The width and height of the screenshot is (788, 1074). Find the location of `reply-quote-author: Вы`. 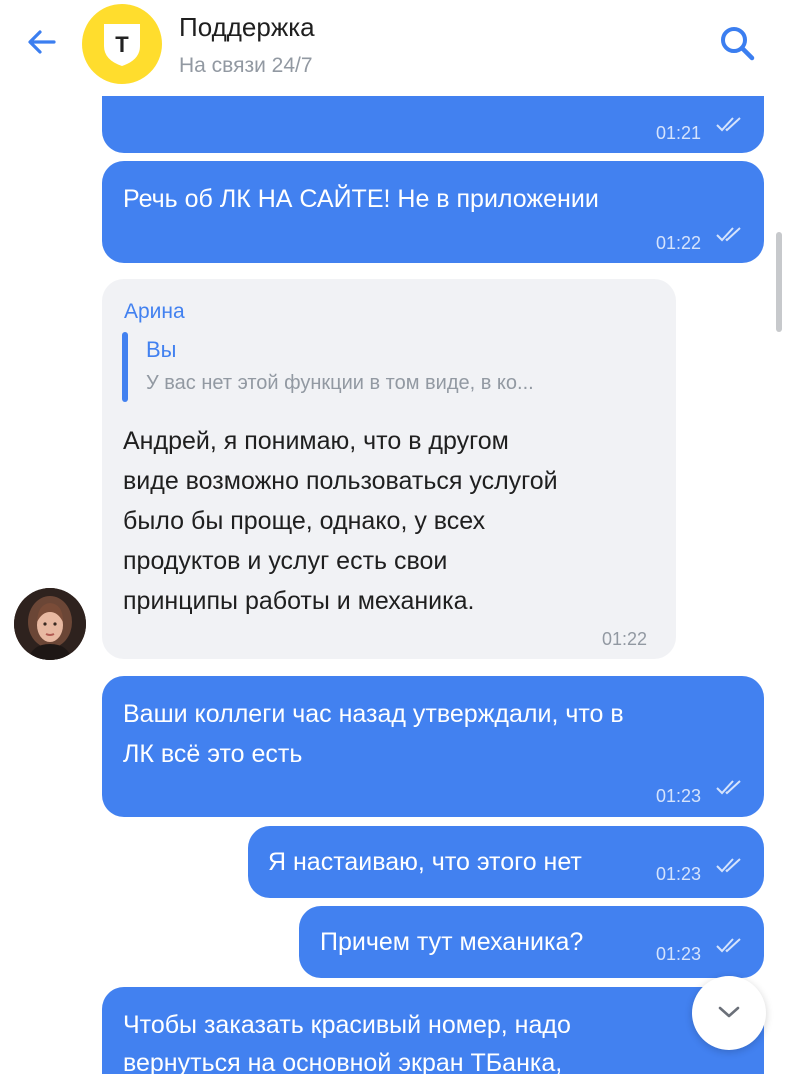

reply-quote-author: Вы is located at coordinates (161, 350).